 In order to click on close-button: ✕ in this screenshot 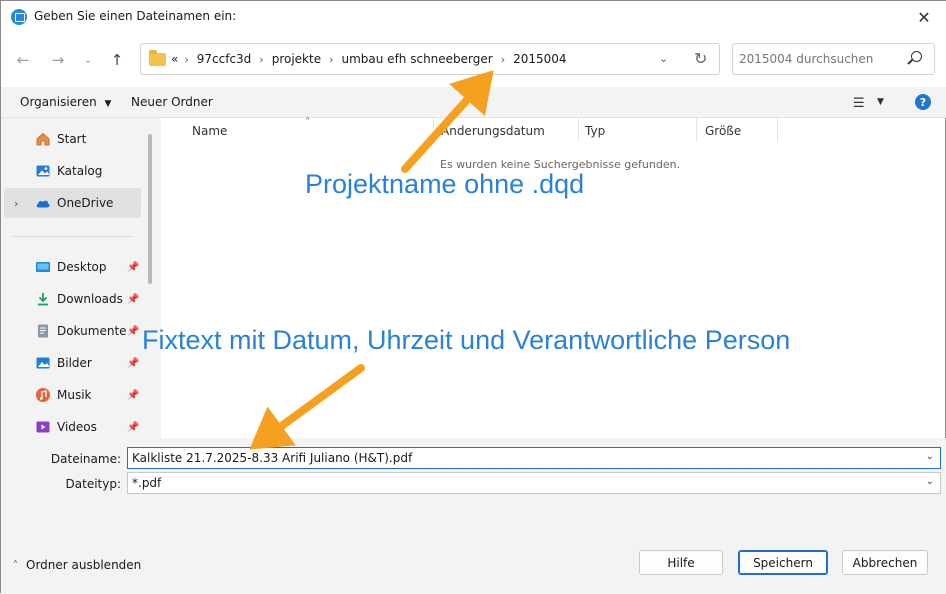, I will do `click(923, 17)`.